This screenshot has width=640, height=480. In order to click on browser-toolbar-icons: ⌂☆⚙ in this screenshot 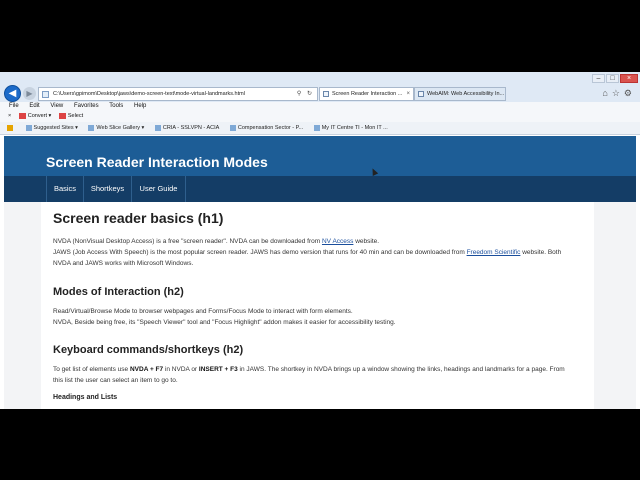, I will do `click(619, 93)`.